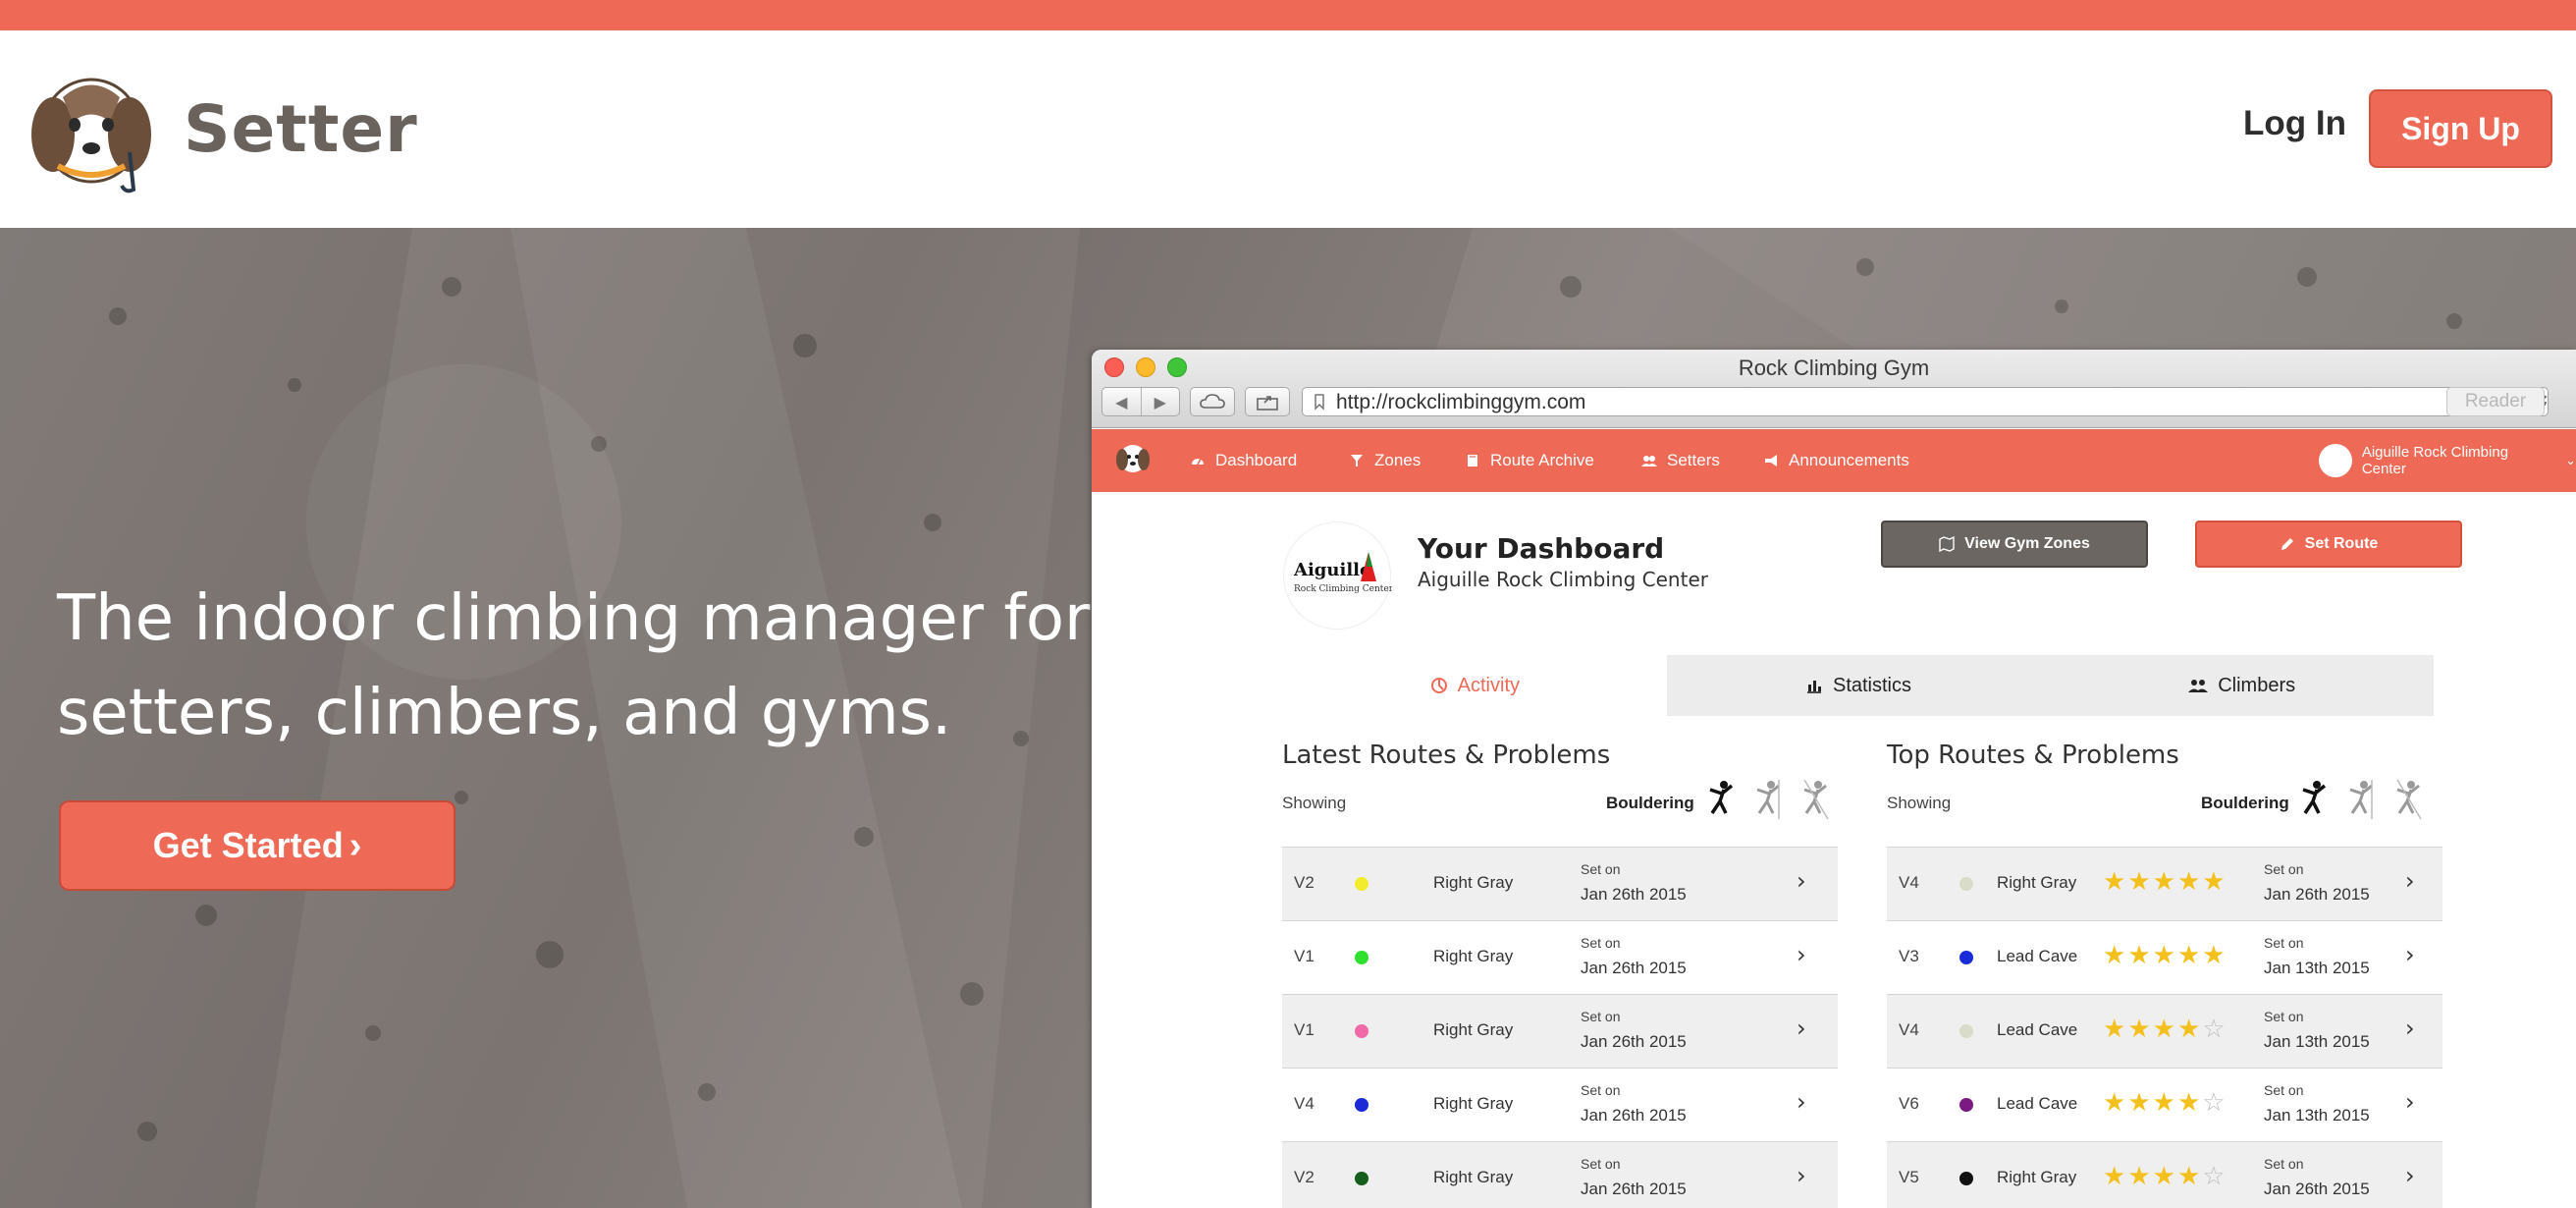 The width and height of the screenshot is (2576, 1208). Describe the element at coordinates (1304, 1103) in the screenshot. I see `route-grade: V4` at that location.